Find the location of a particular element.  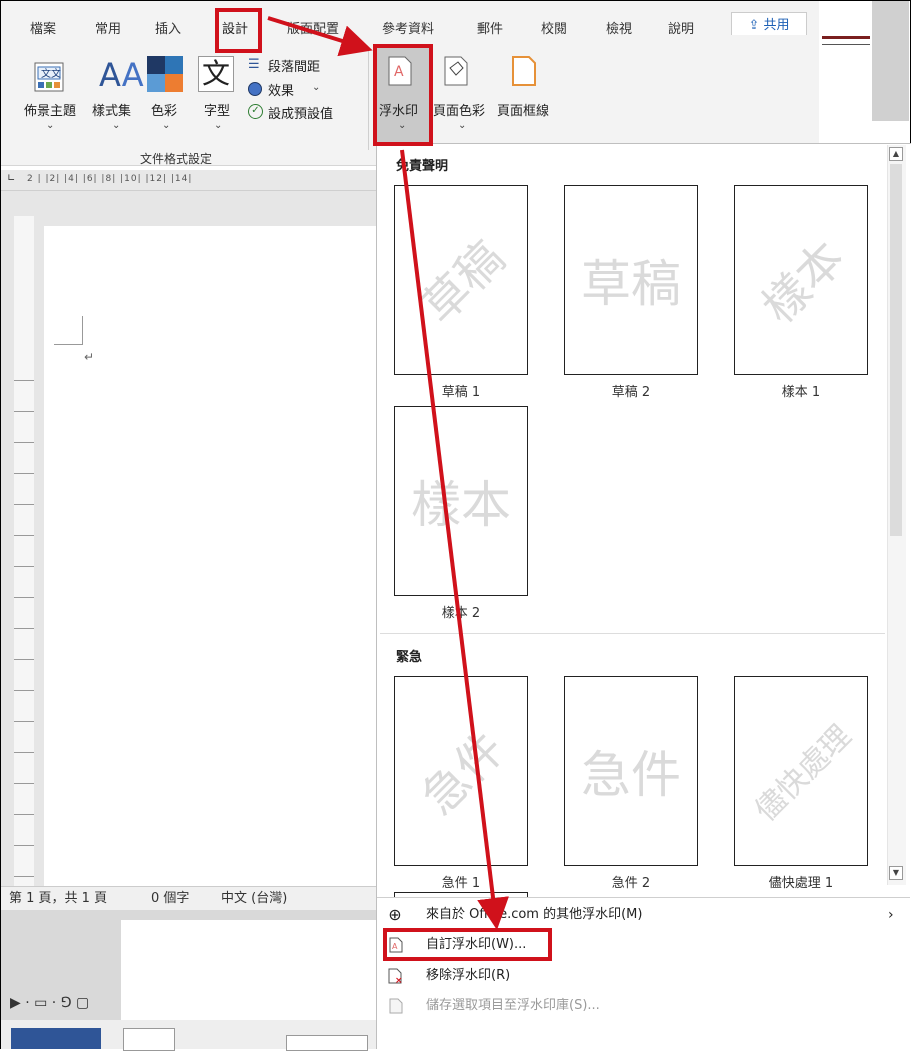

annotation-arrow-to-custom-watermark is located at coordinates (454, 539).